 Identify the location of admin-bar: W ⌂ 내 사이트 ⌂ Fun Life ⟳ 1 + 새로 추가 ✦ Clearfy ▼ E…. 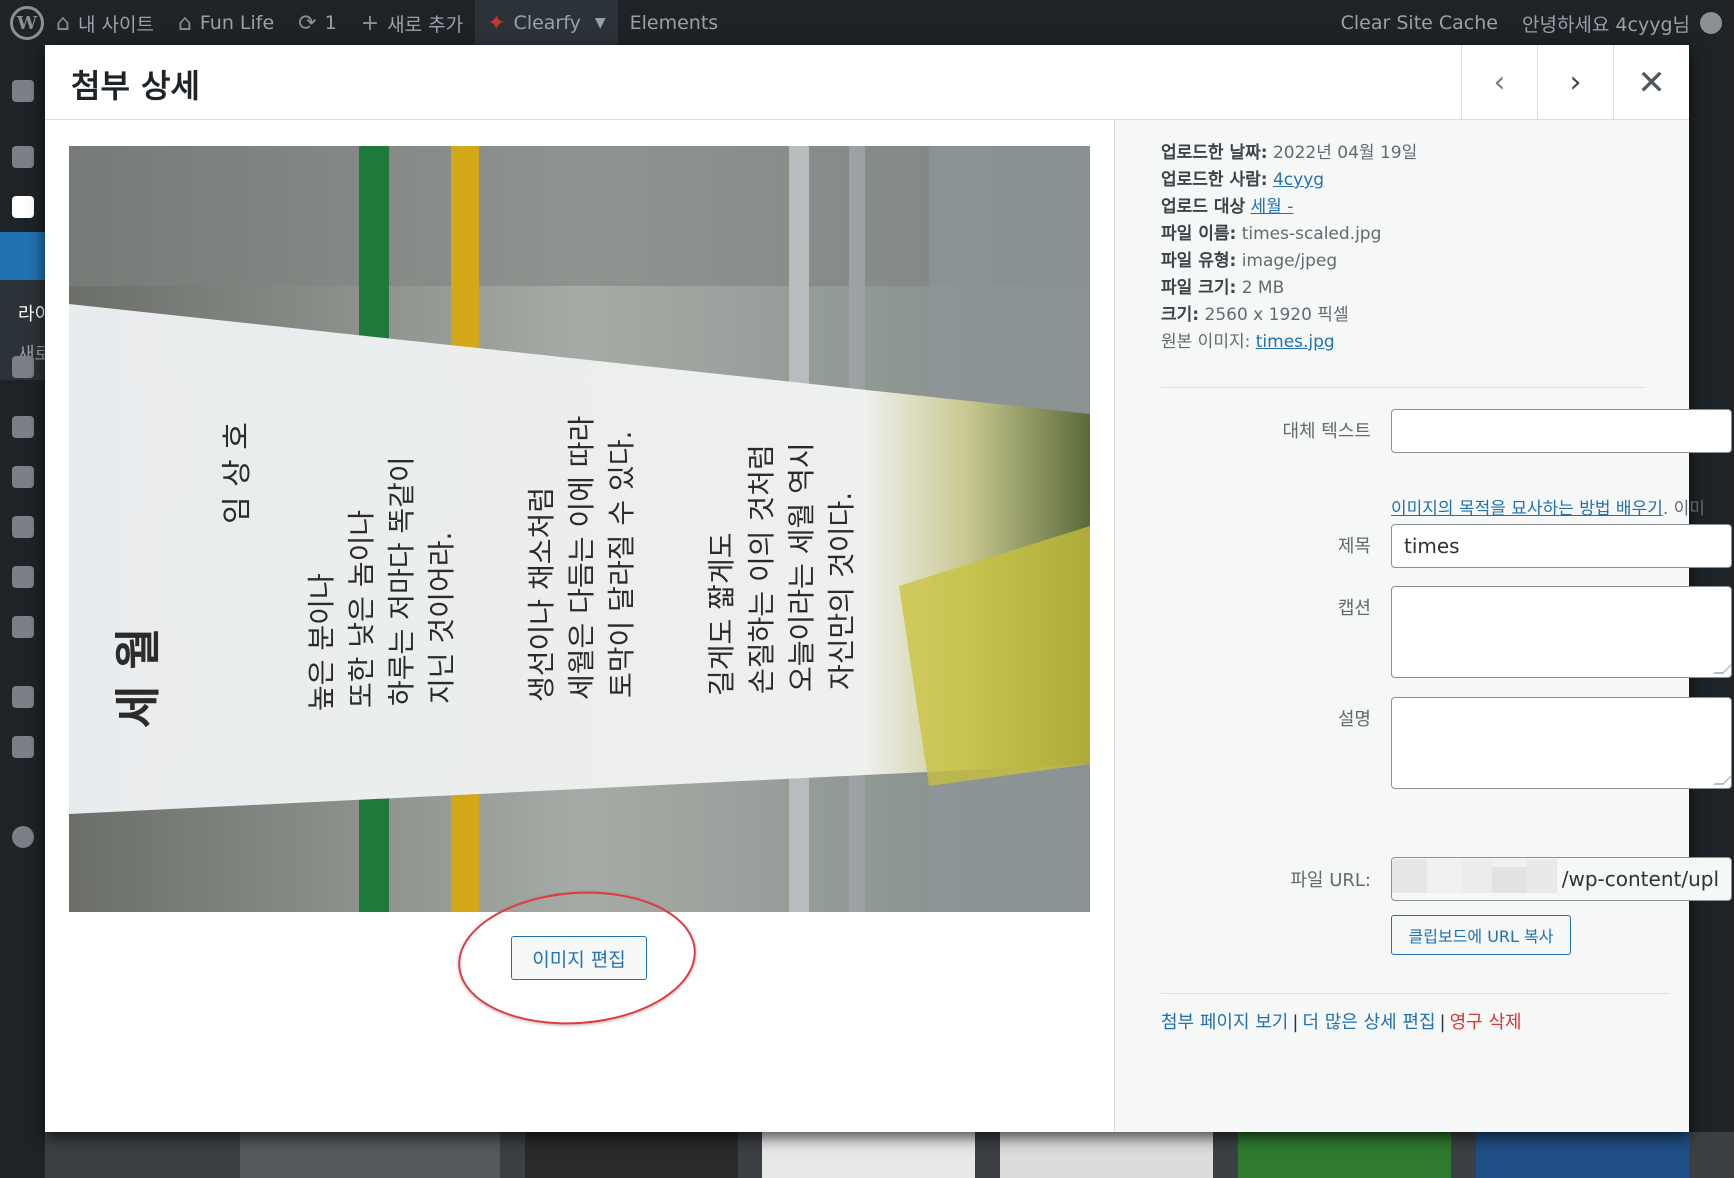
(867, 23).